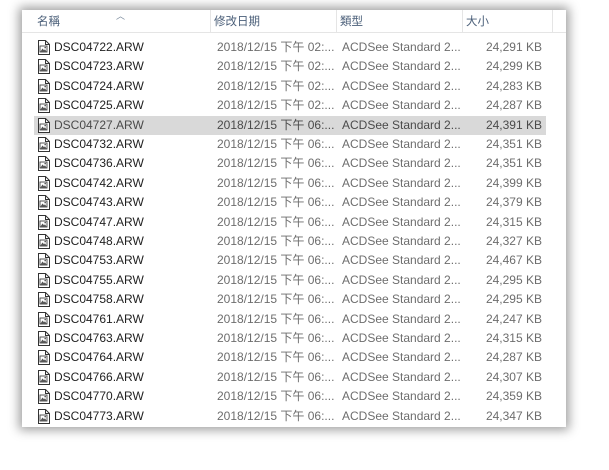  Describe the element at coordinates (513, 85) in the screenshot. I see `file-size: 24,283 KB` at that location.